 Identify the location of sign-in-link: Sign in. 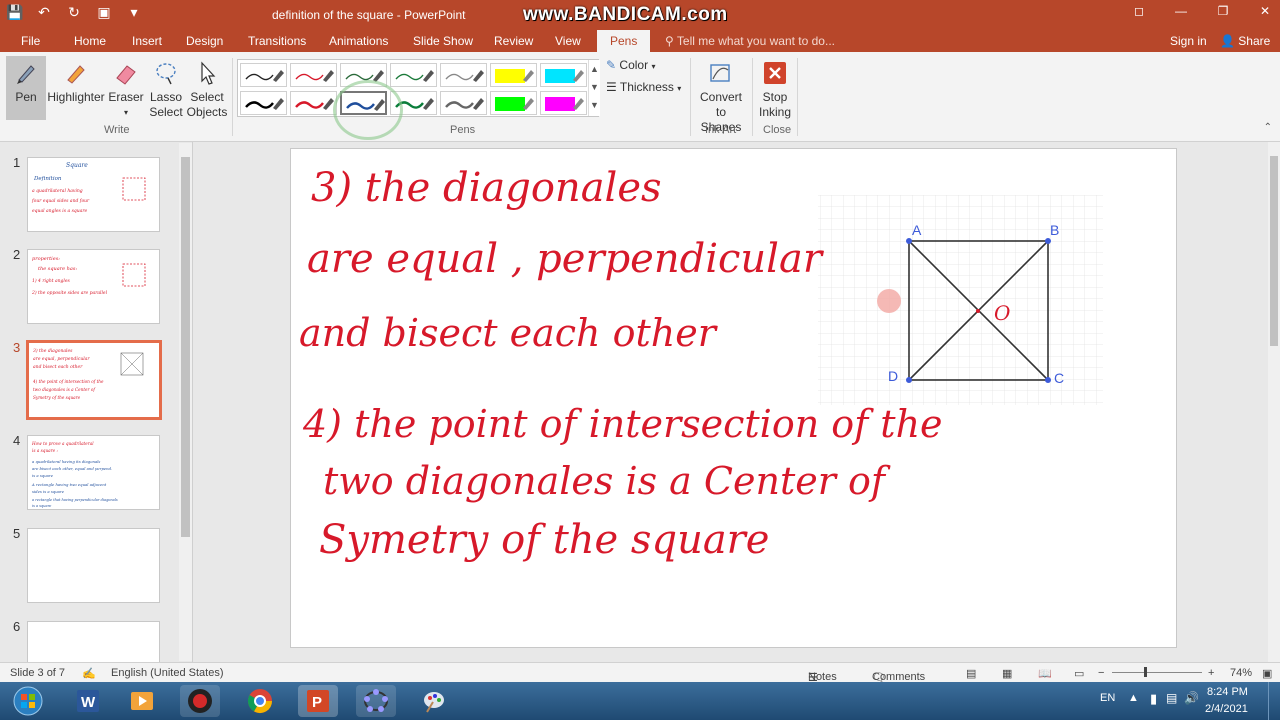
(1188, 41).